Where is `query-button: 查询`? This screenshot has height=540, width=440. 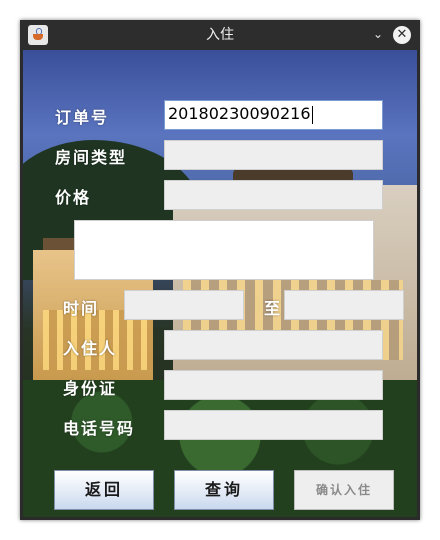 query-button: 查询 is located at coordinates (224, 490).